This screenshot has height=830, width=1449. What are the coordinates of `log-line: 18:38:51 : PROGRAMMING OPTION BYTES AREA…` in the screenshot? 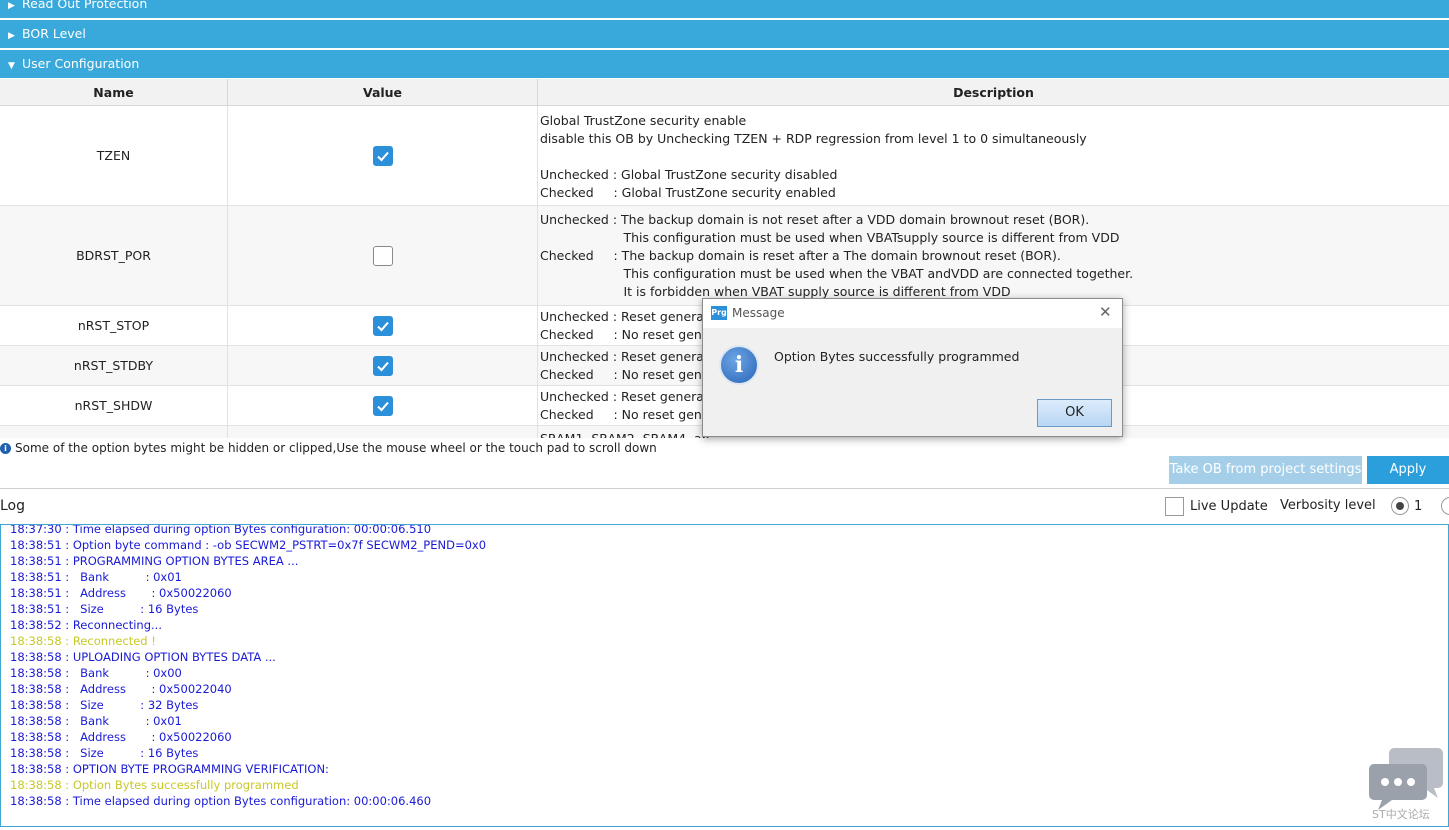 It's located at (154, 561).